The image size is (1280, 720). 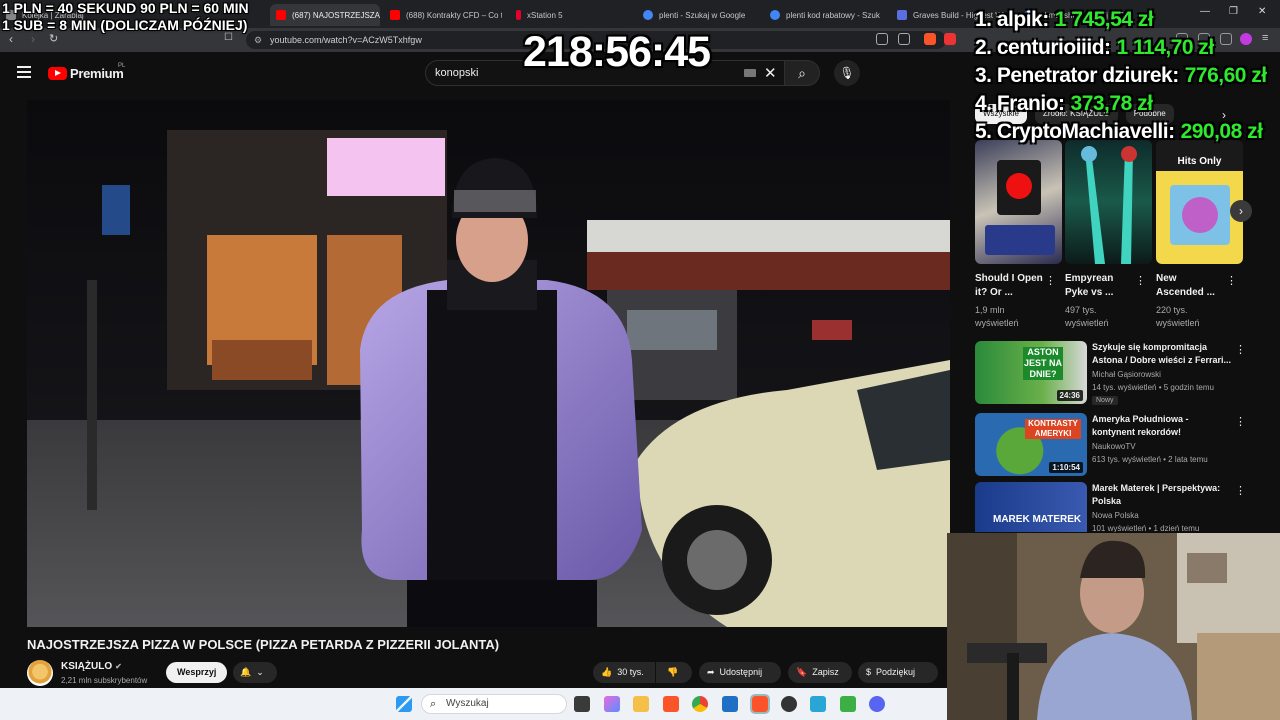 I want to click on channel-avatar, so click(x=40, y=673).